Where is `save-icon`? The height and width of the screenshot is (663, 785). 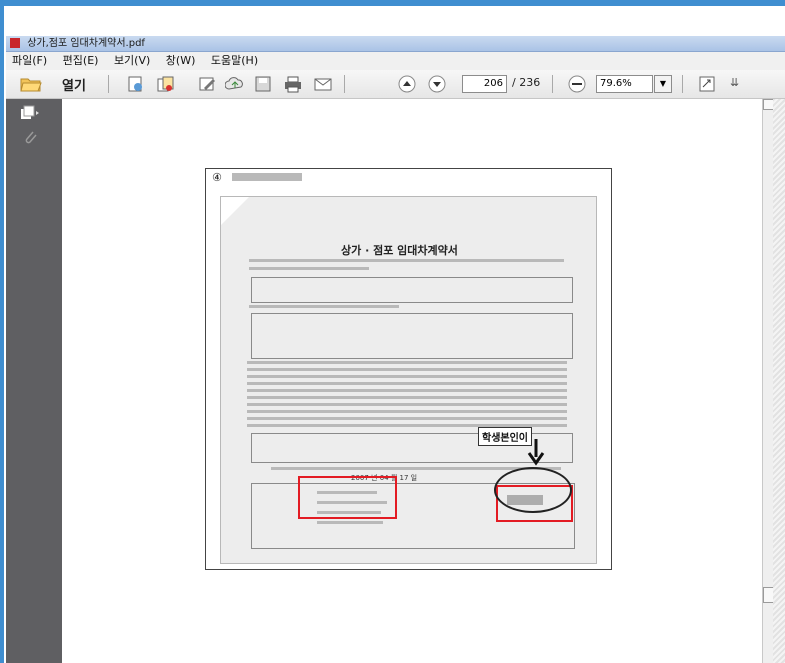
save-icon is located at coordinates (263, 84).